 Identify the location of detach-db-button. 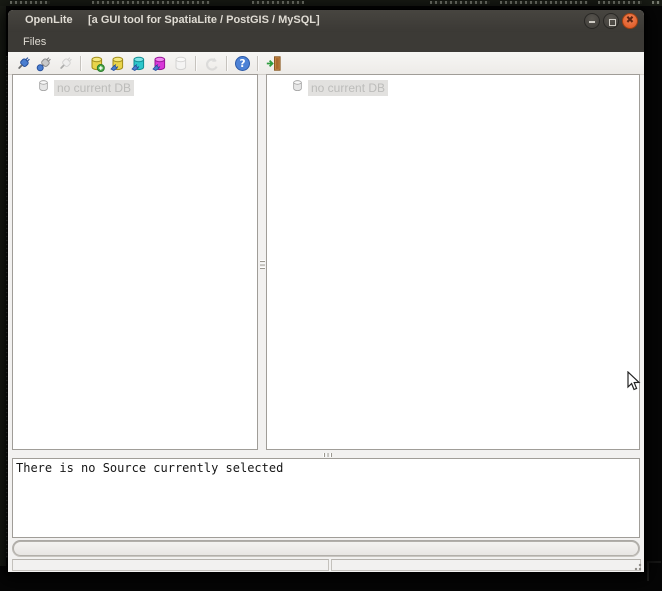
(65, 63).